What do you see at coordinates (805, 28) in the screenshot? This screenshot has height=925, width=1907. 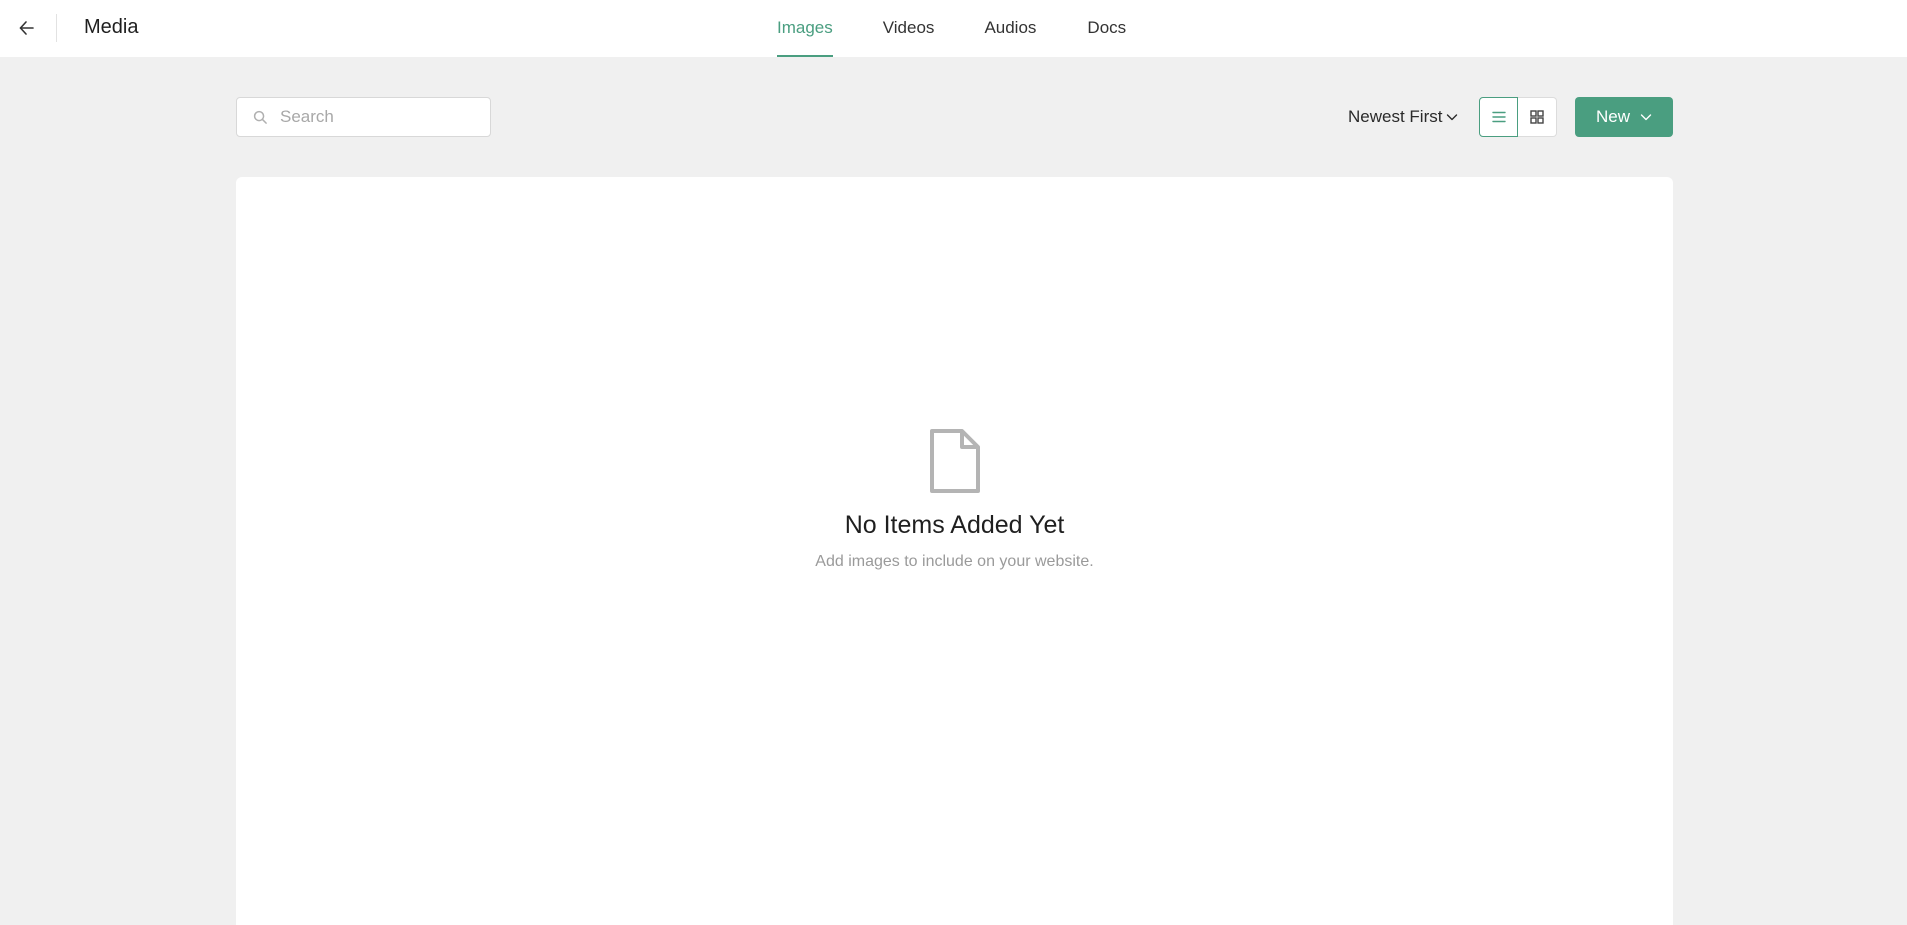 I see `tab-images: Images` at bounding box center [805, 28].